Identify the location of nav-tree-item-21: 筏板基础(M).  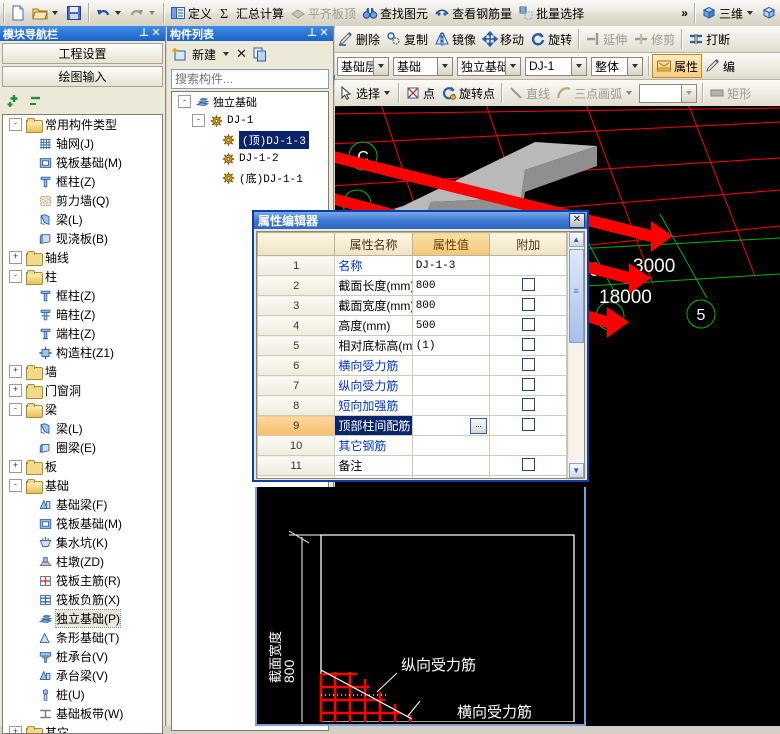
(82, 523).